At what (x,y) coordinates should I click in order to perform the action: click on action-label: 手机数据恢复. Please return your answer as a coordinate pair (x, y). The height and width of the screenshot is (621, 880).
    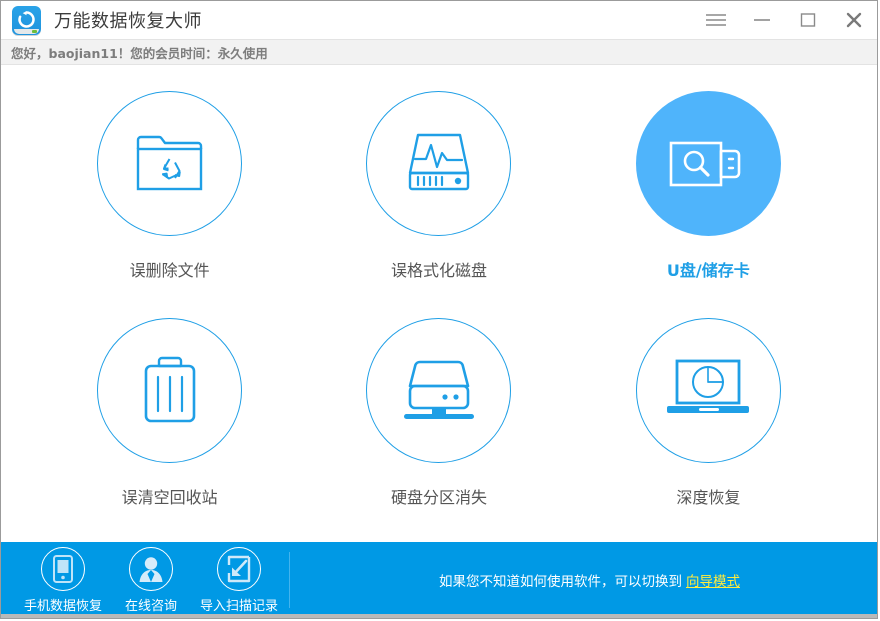
    Looking at the image, I should click on (62, 606).